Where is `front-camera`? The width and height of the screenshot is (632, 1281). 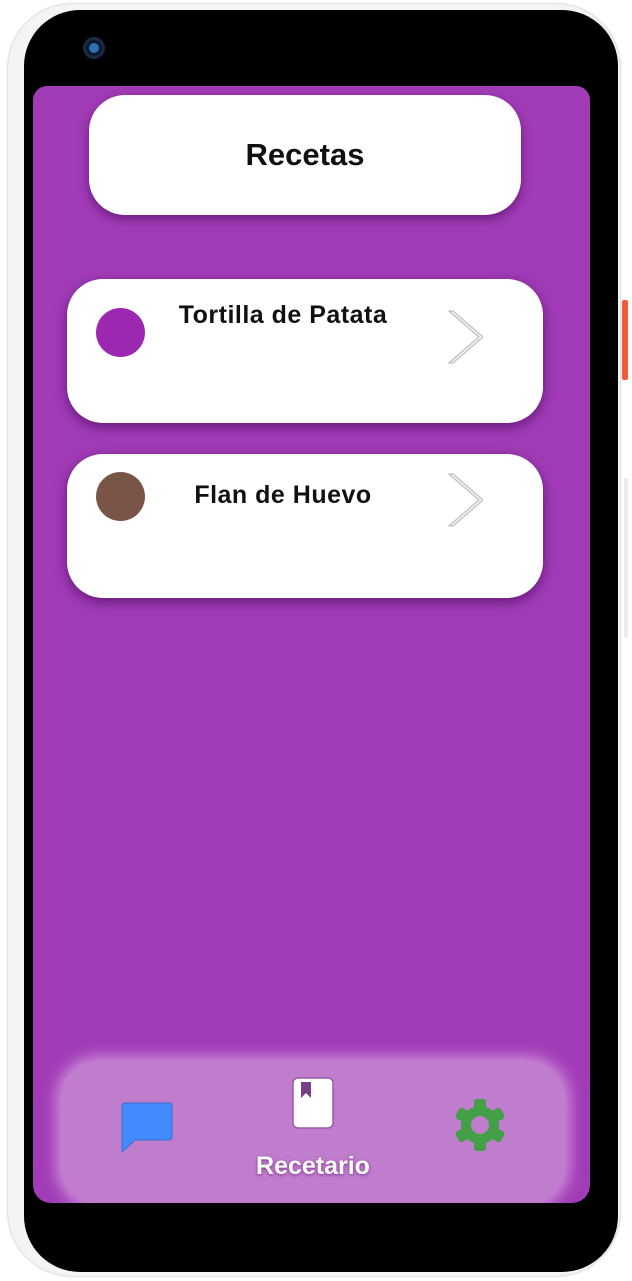
front-camera is located at coordinates (94, 48).